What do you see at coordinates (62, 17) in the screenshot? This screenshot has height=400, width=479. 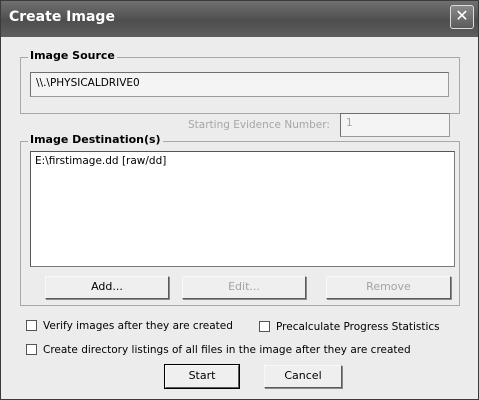 I see `dialog-title: Create Image` at bounding box center [62, 17].